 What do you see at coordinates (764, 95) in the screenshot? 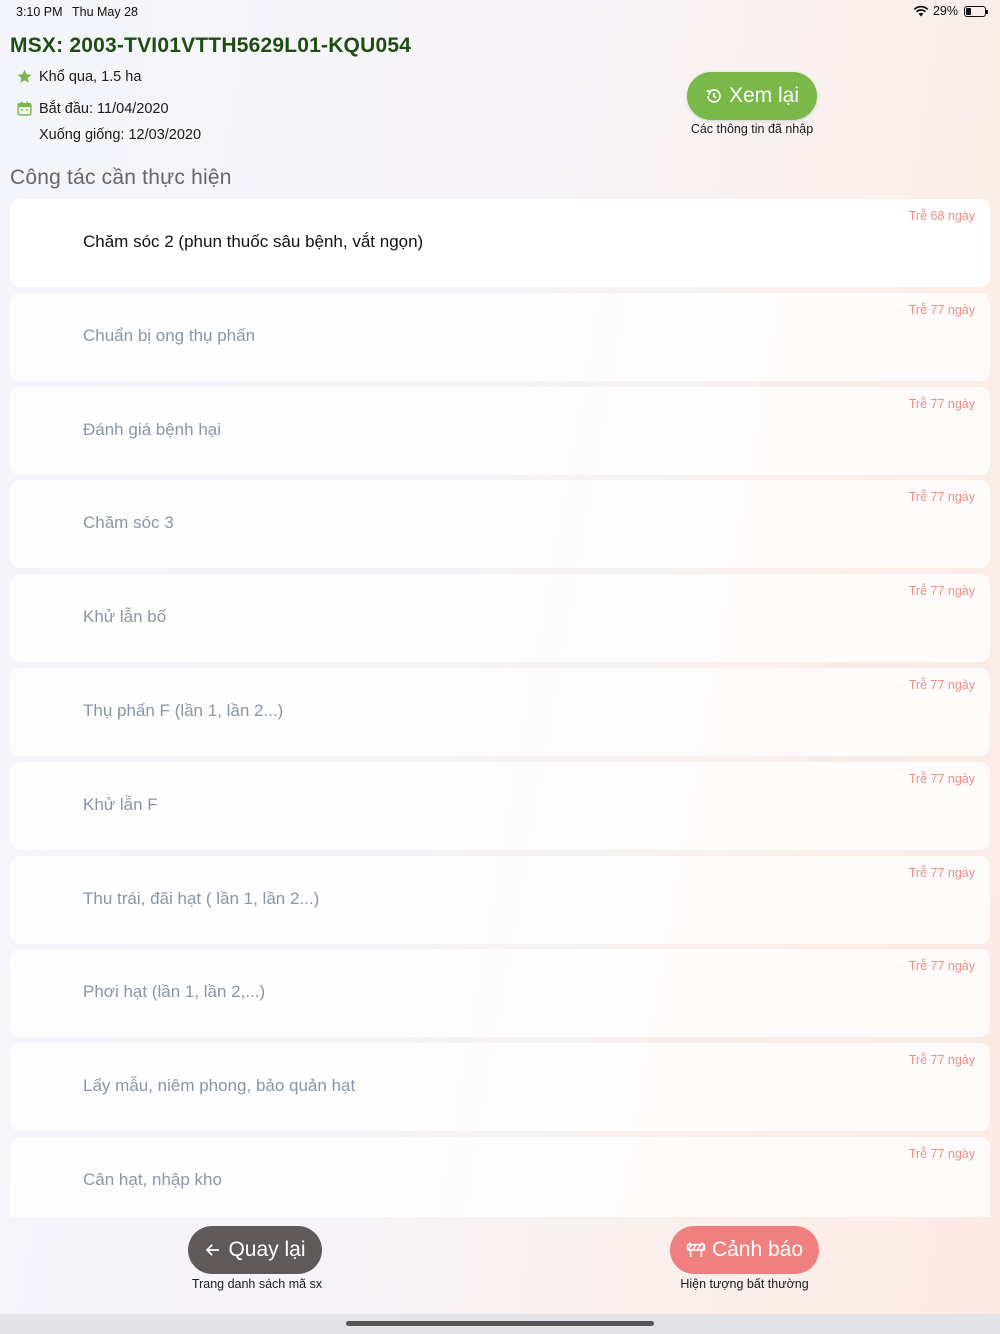
I see `review-button-label: Xem lại` at bounding box center [764, 95].